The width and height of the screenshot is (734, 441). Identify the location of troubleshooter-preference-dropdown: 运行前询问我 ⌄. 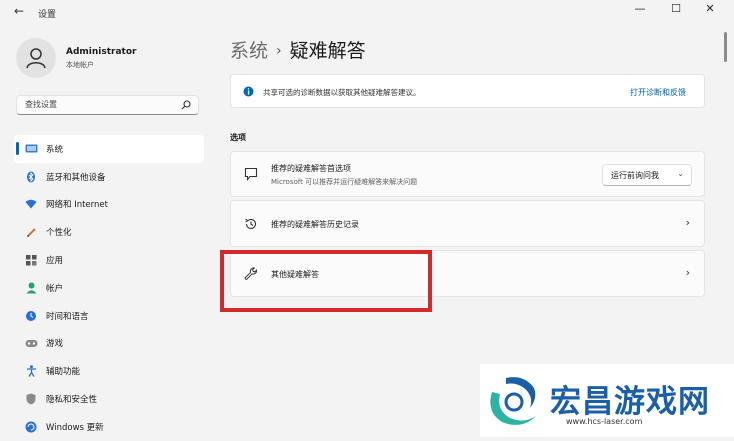
(647, 175).